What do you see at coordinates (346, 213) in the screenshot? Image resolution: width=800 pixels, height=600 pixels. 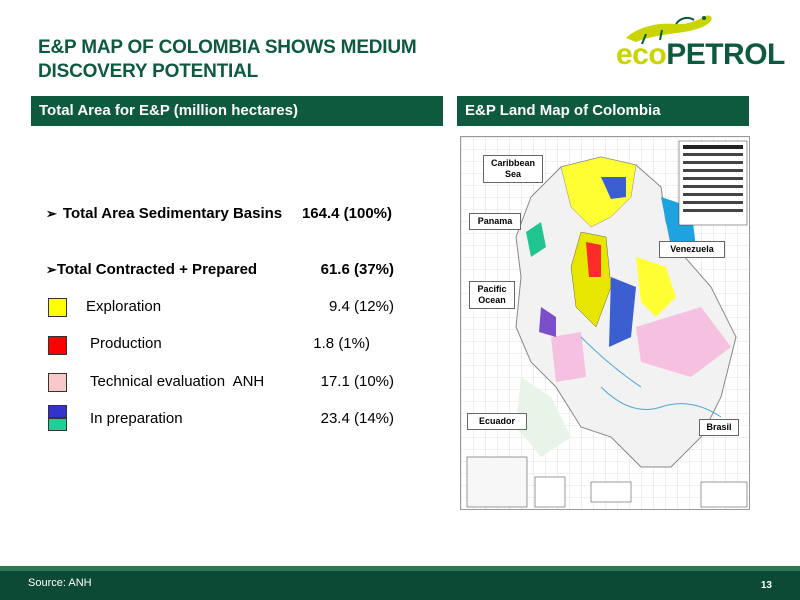 I see `total-sedimentary-value: 164.4 (100%)` at bounding box center [346, 213].